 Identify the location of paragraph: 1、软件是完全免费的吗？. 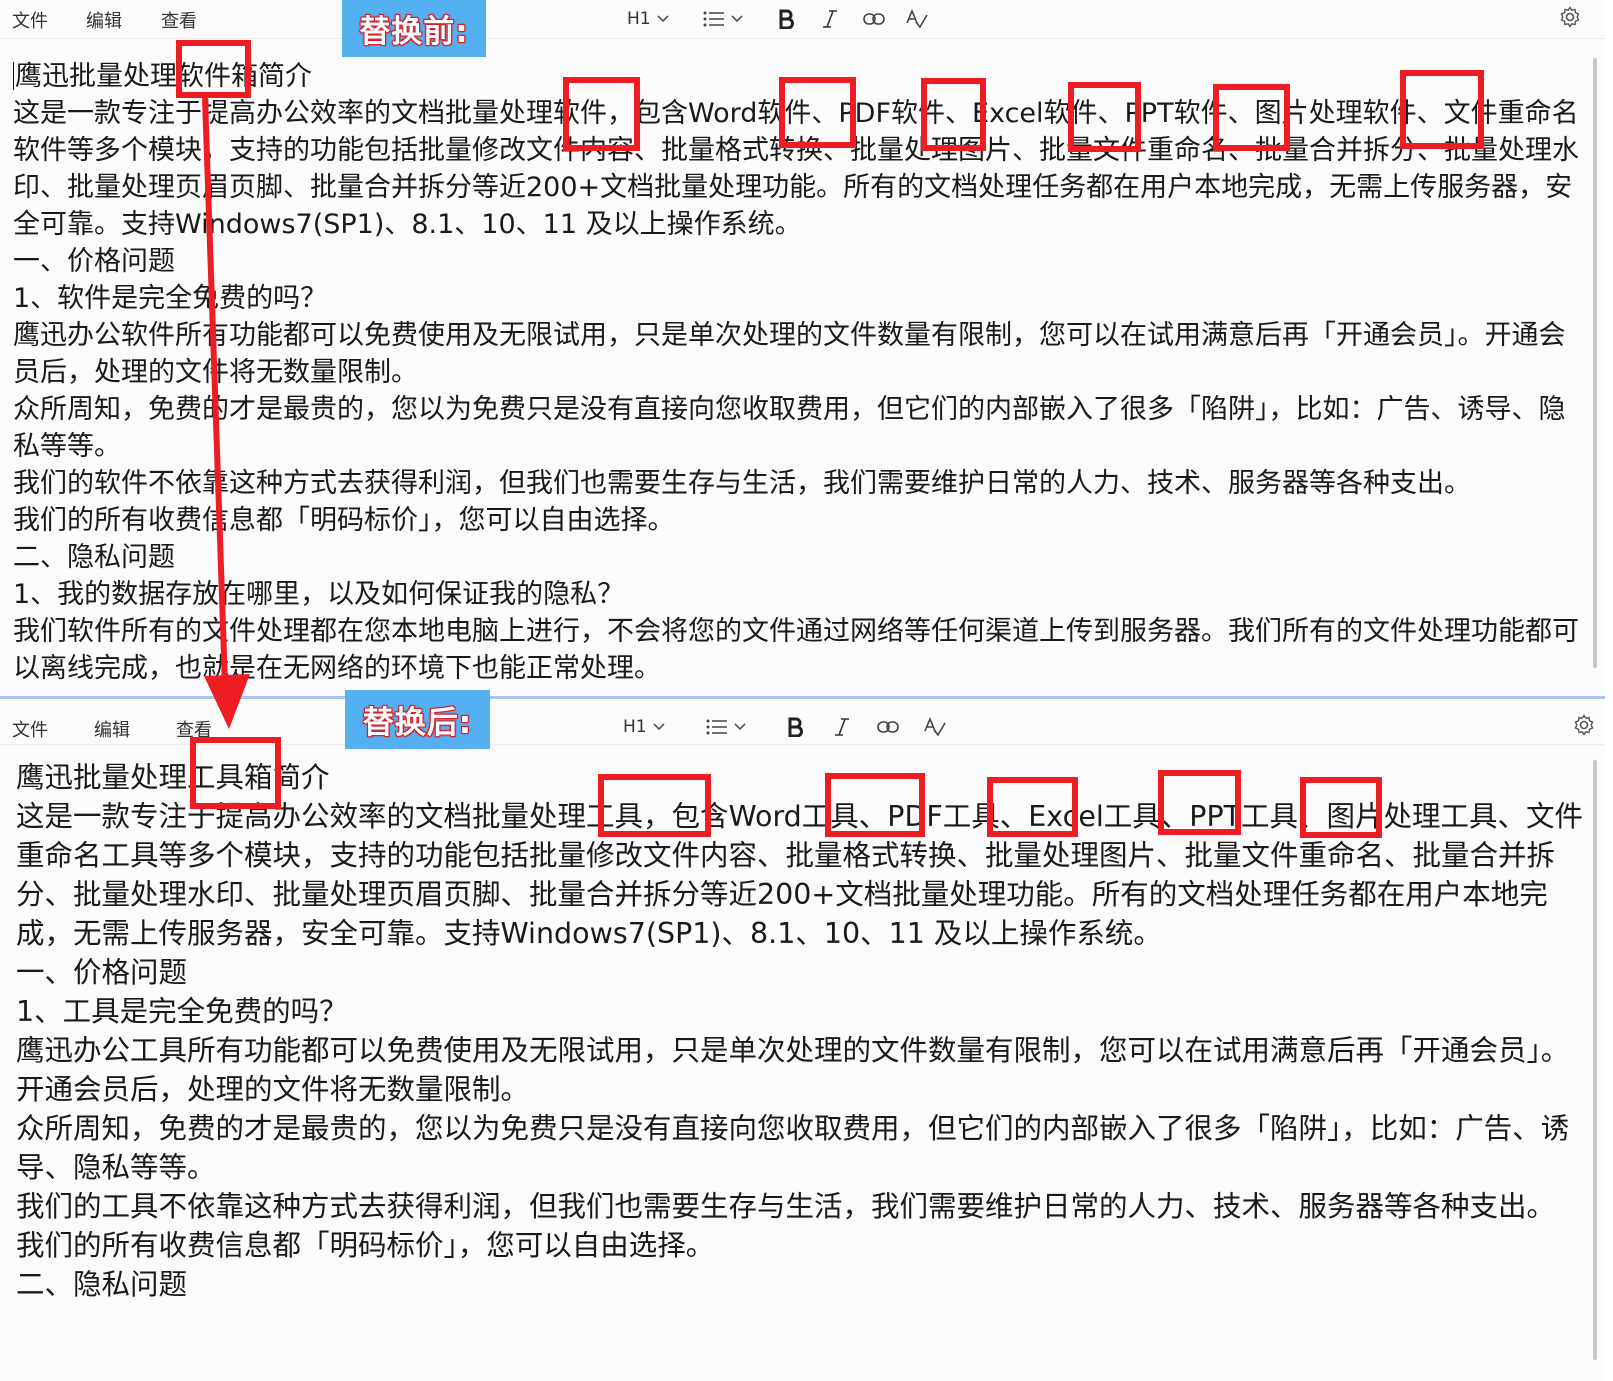
(170, 298).